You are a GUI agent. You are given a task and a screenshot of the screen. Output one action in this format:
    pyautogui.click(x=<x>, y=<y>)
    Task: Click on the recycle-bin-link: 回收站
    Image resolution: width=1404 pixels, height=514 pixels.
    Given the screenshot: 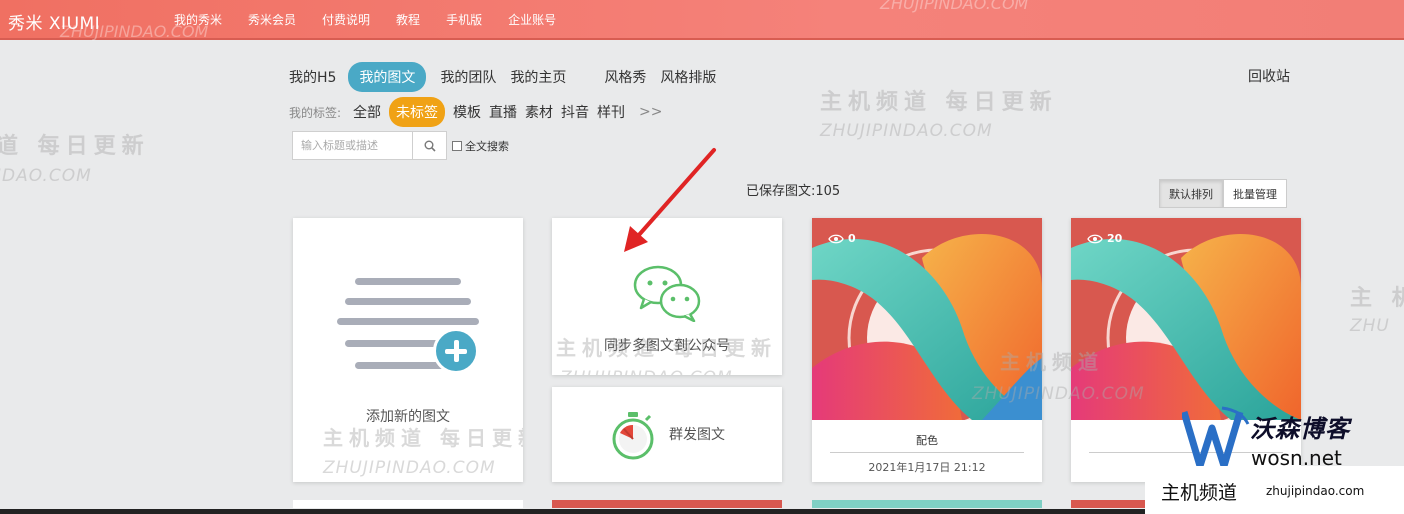 What is the action you would take?
    pyautogui.click(x=1269, y=76)
    